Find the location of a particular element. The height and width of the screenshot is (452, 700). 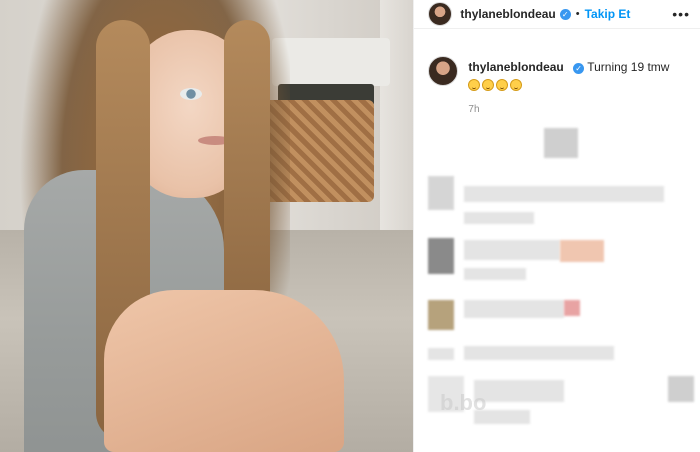

caption-block: thylaneblondeau ✓ Turning 19 tmw is located at coordinates (548, 73).